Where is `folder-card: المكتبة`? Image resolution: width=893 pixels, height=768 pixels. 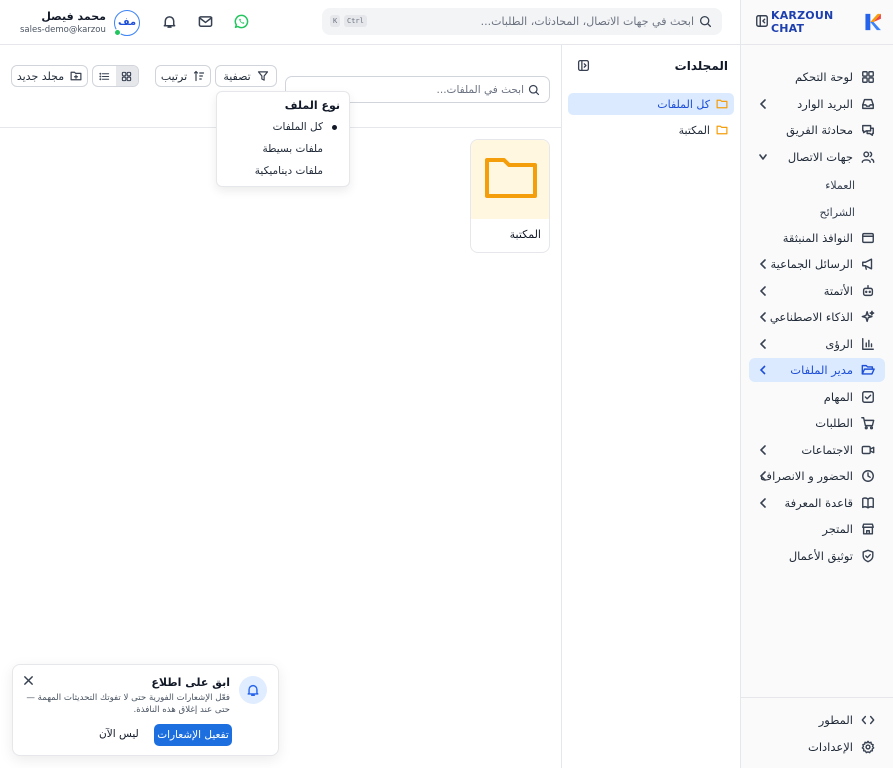 folder-card: المكتبة is located at coordinates (510, 196).